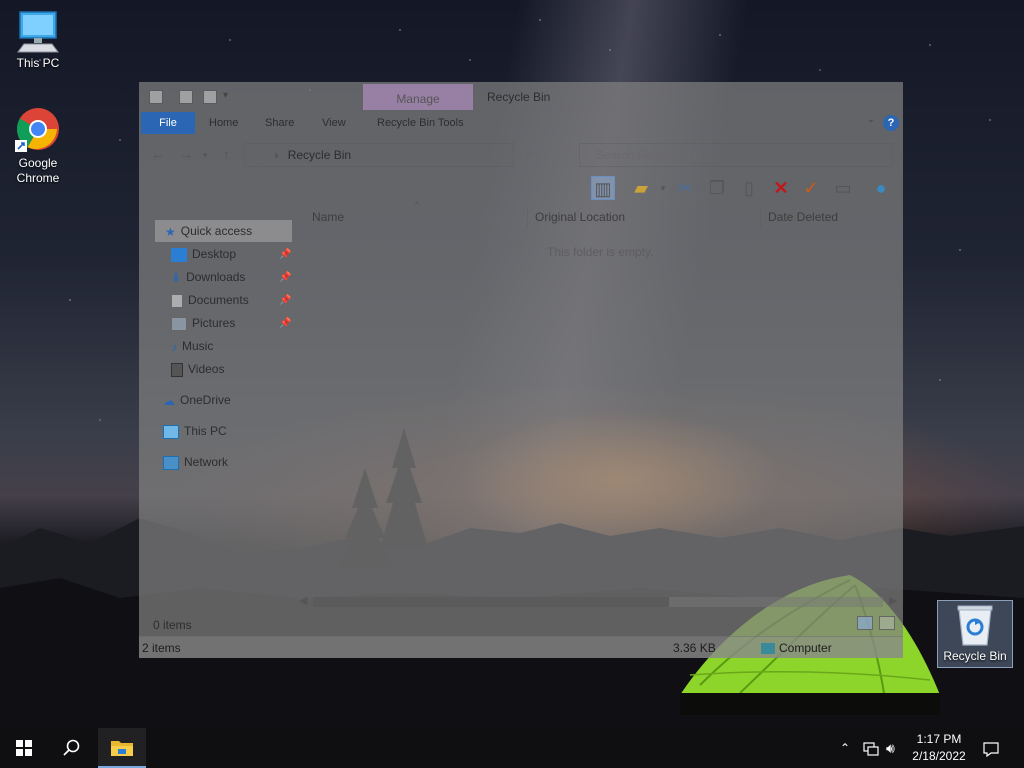 Image resolution: width=1024 pixels, height=768 pixels. What do you see at coordinates (192, 346) in the screenshot?
I see `nav-item-music: ♪ Music` at bounding box center [192, 346].